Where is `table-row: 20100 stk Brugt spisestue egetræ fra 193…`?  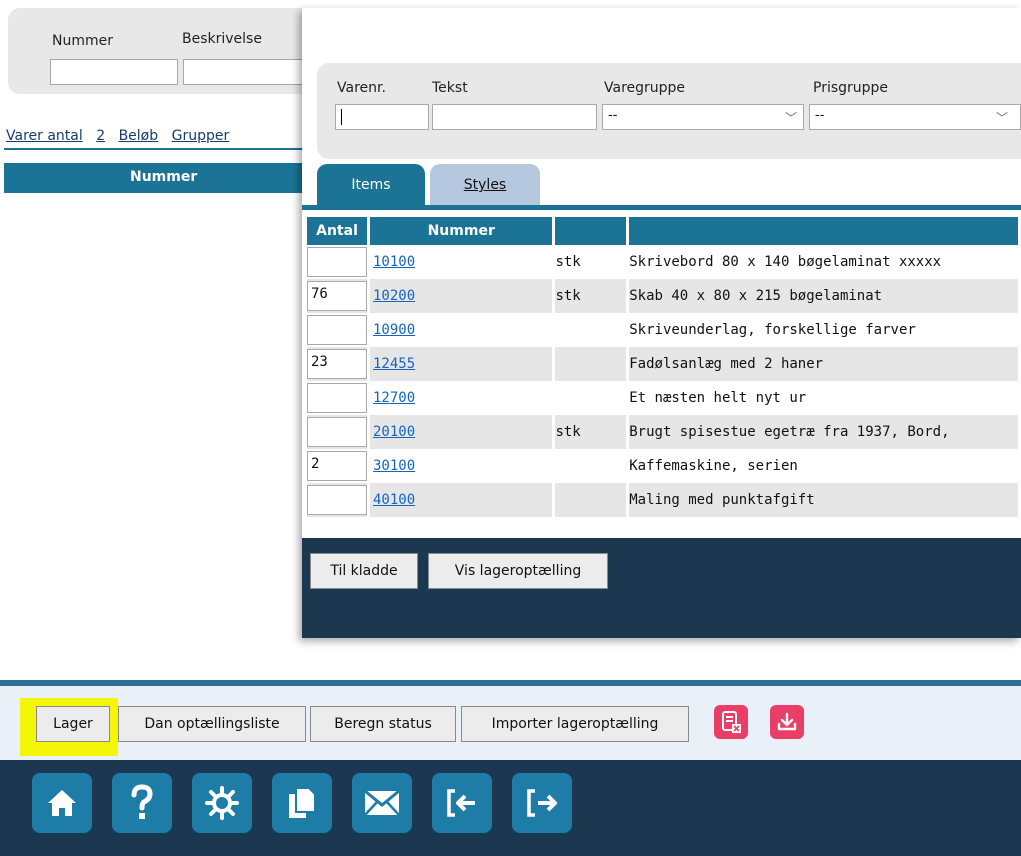
table-row: 20100 stk Brugt spisestue egetræ fra 193… is located at coordinates (662, 432).